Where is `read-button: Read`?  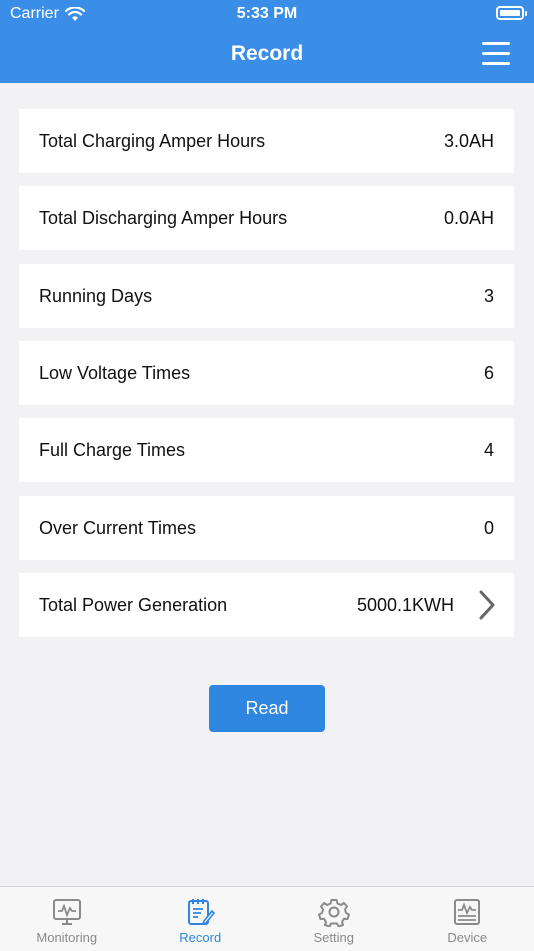
read-button: Read is located at coordinates (267, 708).